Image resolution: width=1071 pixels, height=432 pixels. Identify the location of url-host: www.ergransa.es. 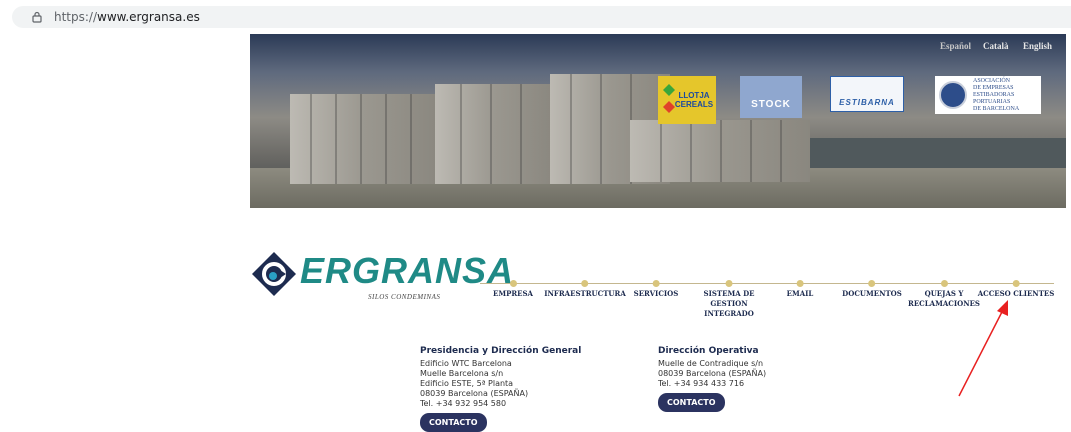
(148, 17).